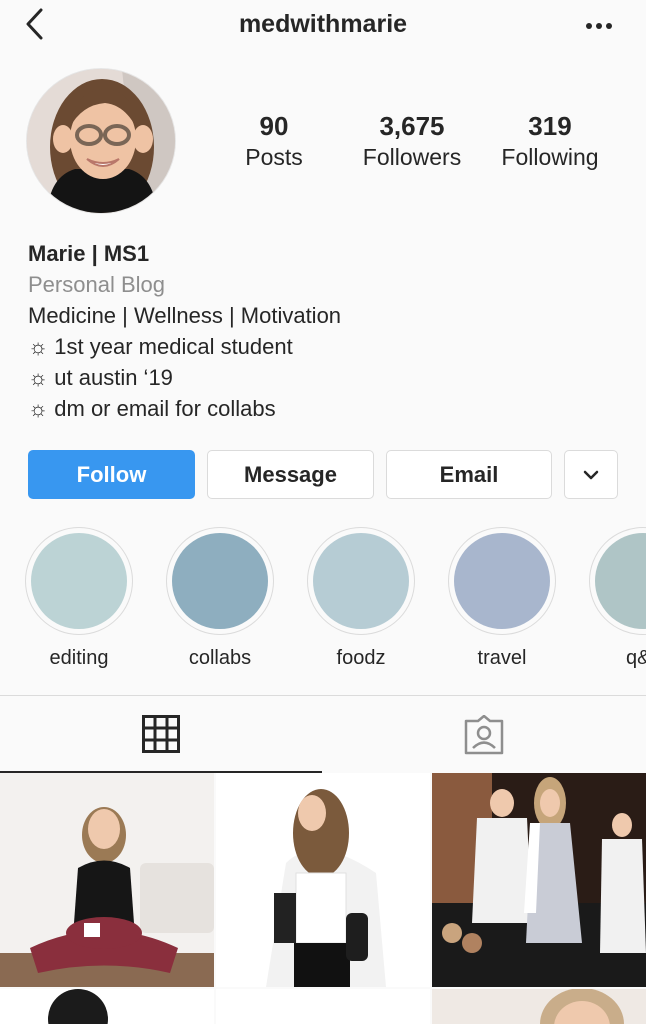  I want to click on highlight-editing: editing, so click(79, 598).